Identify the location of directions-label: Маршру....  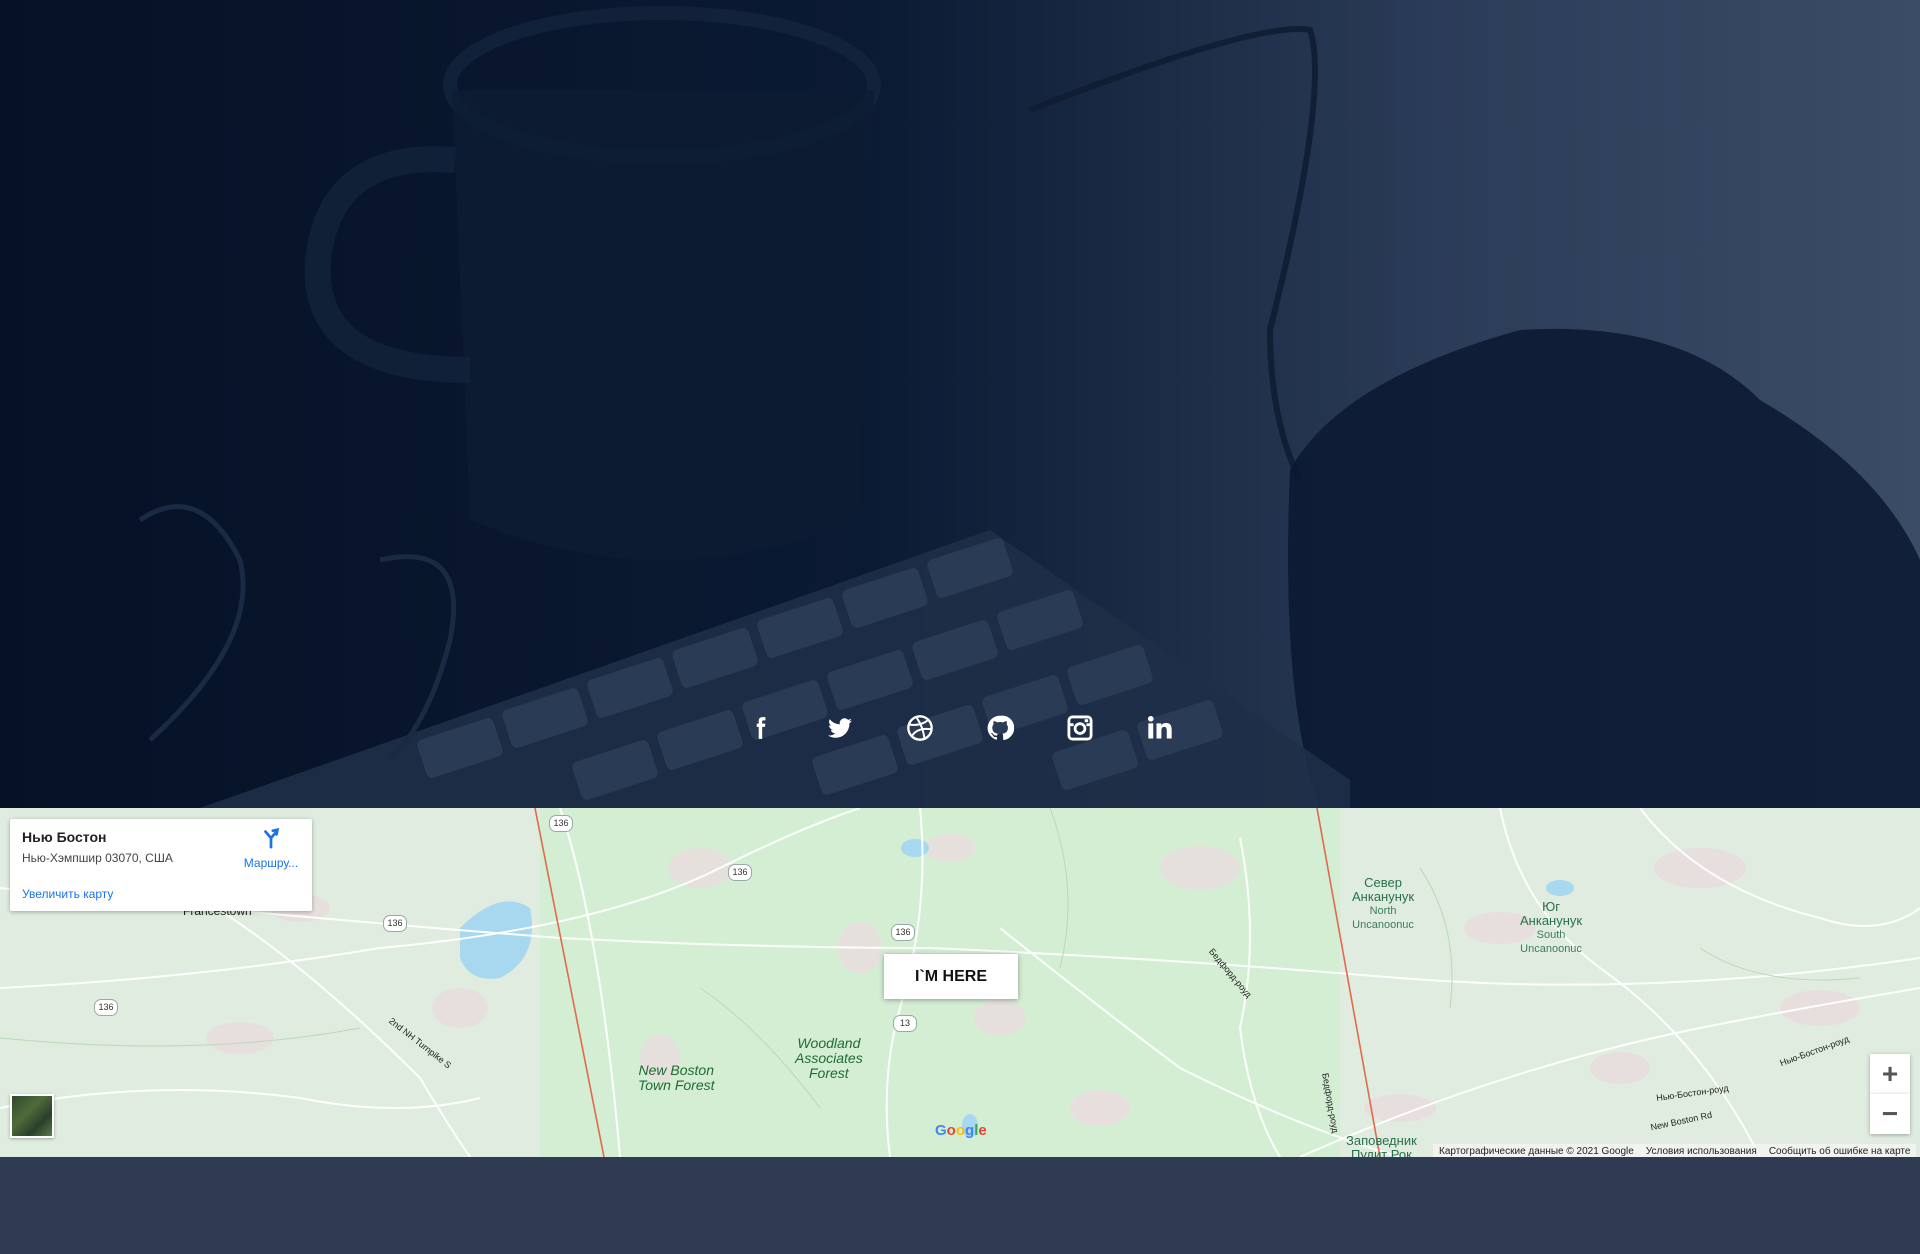
(271, 863).